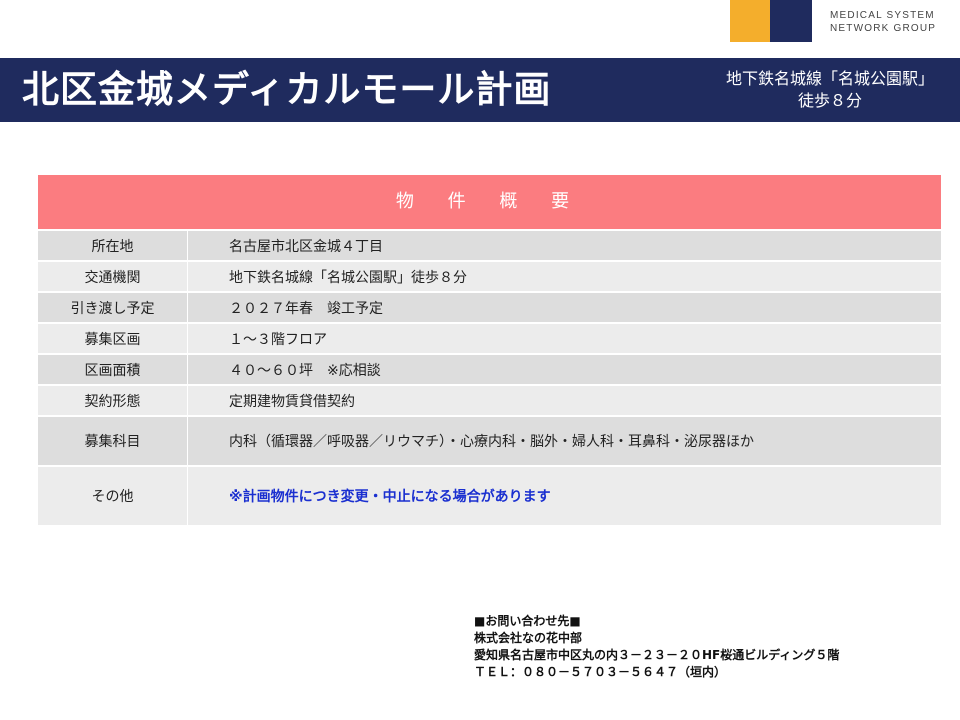 This screenshot has width=960, height=720. Describe the element at coordinates (882, 15) in the screenshot. I see `logo-line-1: MEDICAL SYSTEM` at that location.